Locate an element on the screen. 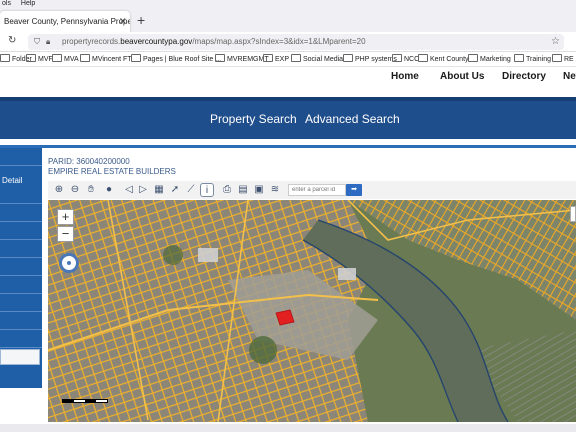 The width and height of the screenshot is (576, 432). bookmark-item: Training is located at coordinates (532, 59).